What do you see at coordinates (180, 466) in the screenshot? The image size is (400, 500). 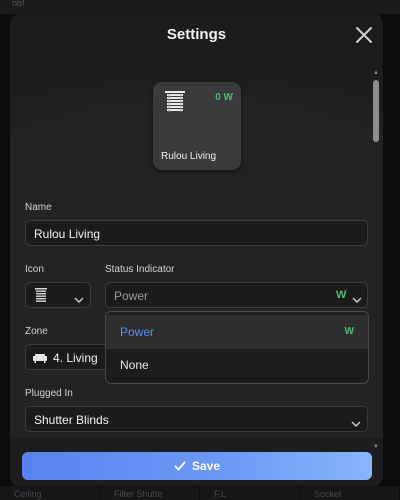 I see `check-icon` at bounding box center [180, 466].